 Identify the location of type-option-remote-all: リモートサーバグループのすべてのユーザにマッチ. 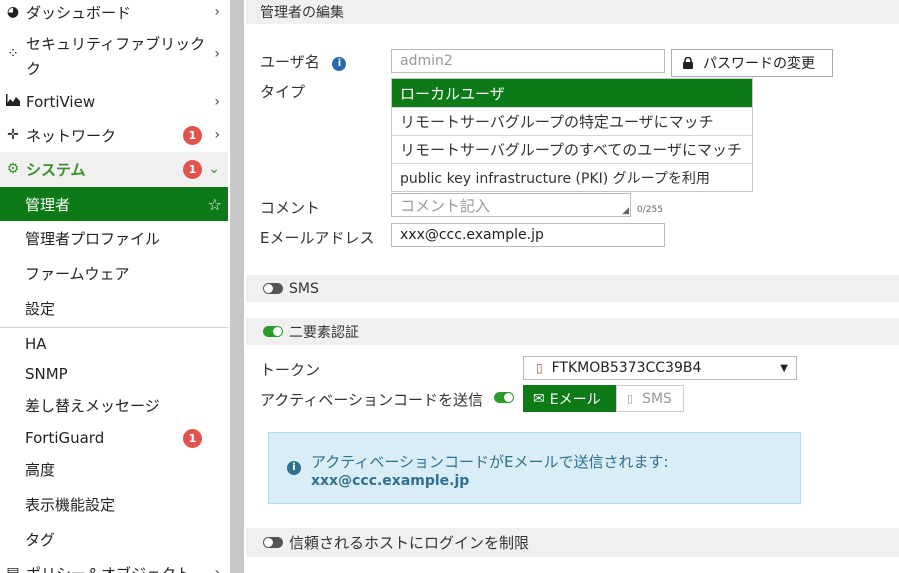
(572, 149).